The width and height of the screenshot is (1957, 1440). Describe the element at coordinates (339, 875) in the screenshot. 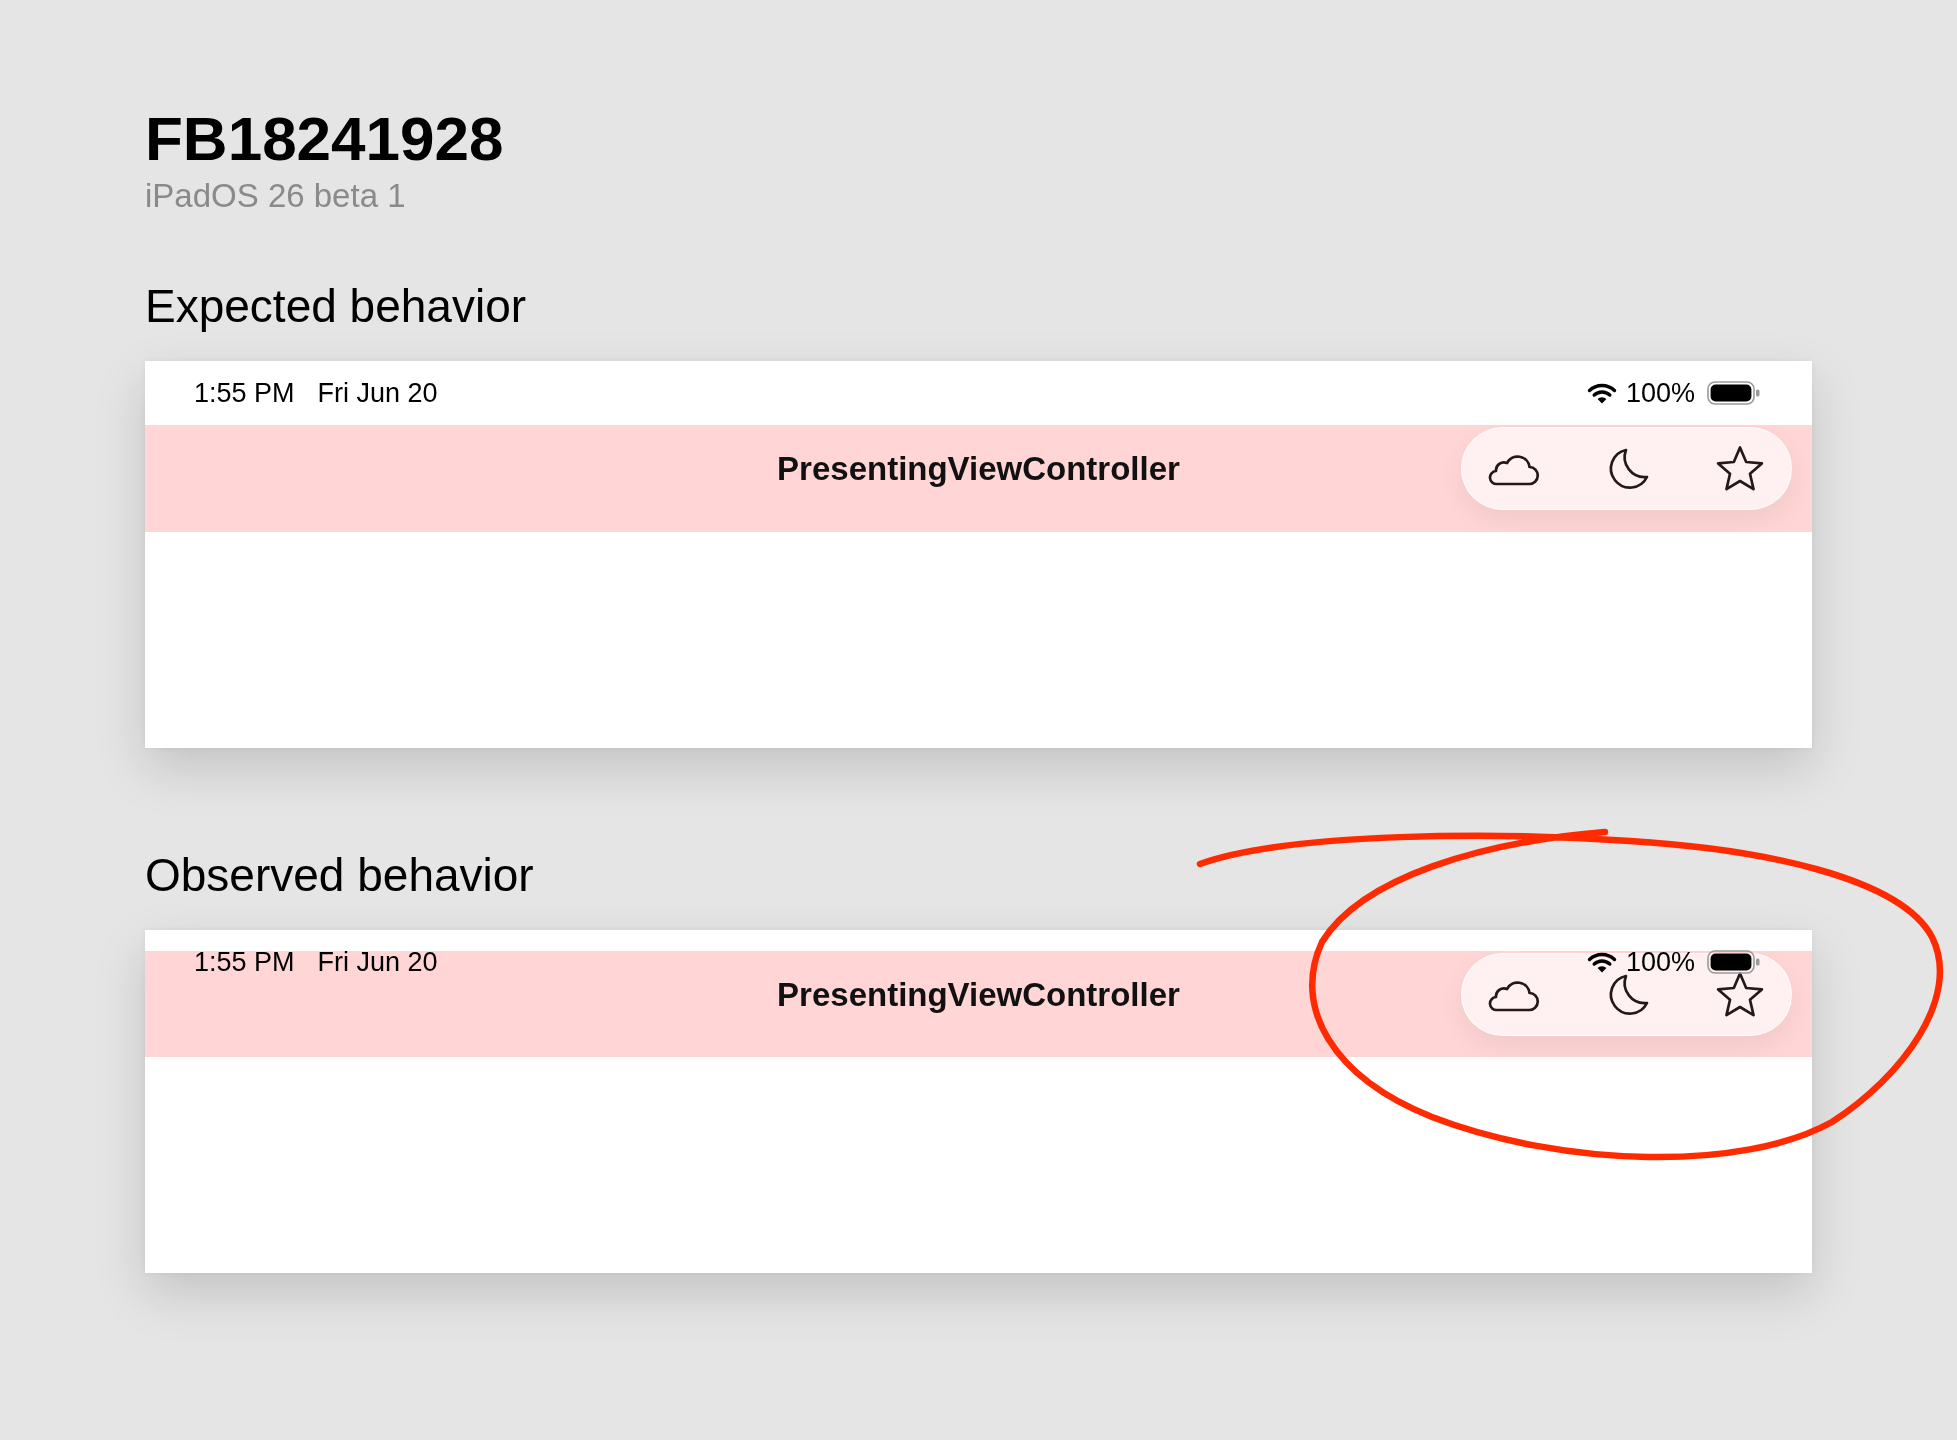

I see `section-heading: Observed behavior` at that location.